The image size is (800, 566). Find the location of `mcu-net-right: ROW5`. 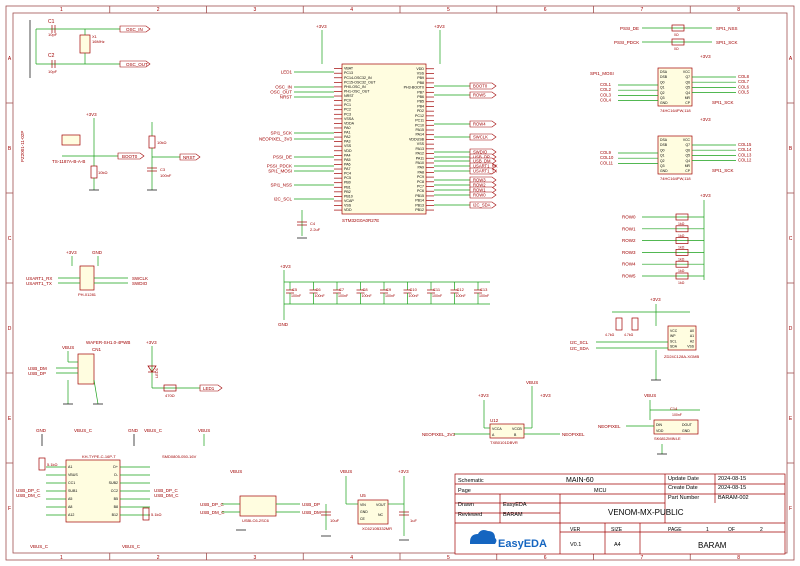

mcu-net-right: ROW5 is located at coordinates (479, 95).